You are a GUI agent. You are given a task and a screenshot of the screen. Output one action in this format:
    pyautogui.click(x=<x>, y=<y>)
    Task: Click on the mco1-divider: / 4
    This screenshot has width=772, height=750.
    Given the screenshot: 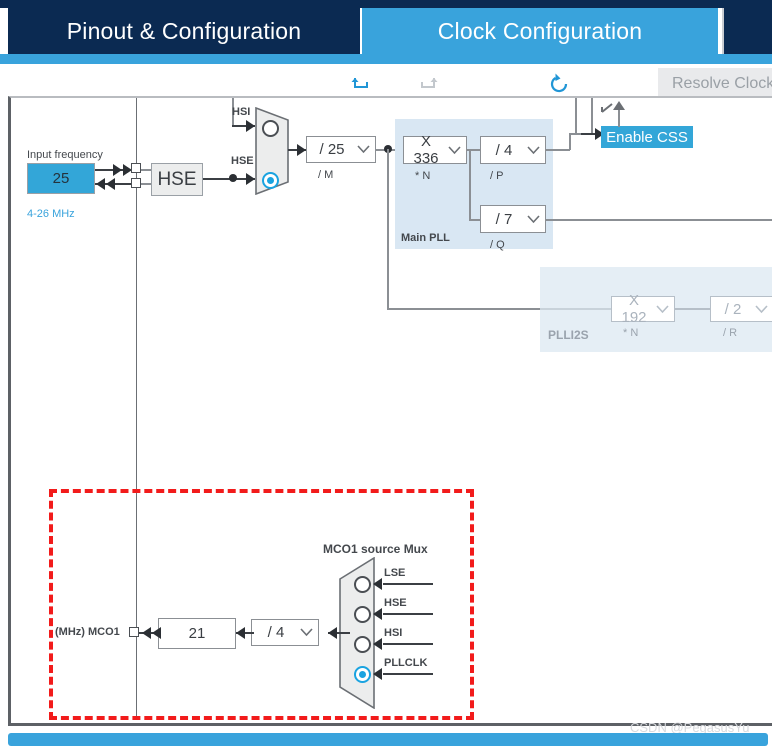 What is the action you would take?
    pyautogui.click(x=285, y=632)
    